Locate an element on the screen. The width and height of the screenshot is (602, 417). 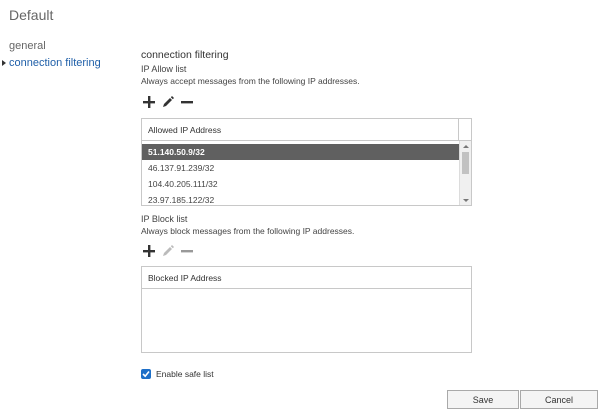
allowed-ip-scrollbar is located at coordinates (465, 173).